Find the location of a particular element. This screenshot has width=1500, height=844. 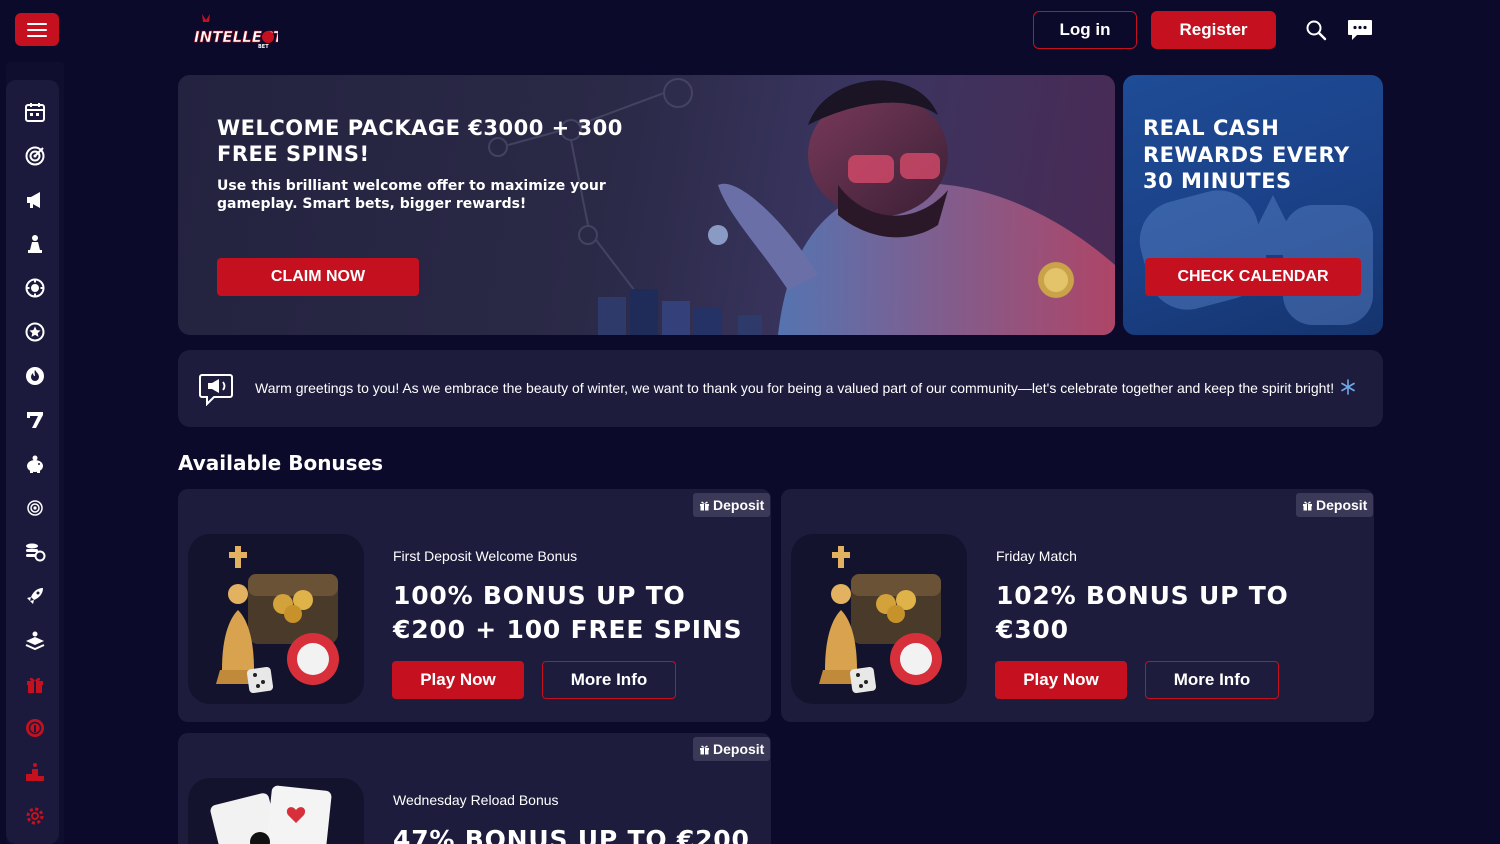

check-calendar-button: CHECK CALENDAR is located at coordinates (1253, 277).